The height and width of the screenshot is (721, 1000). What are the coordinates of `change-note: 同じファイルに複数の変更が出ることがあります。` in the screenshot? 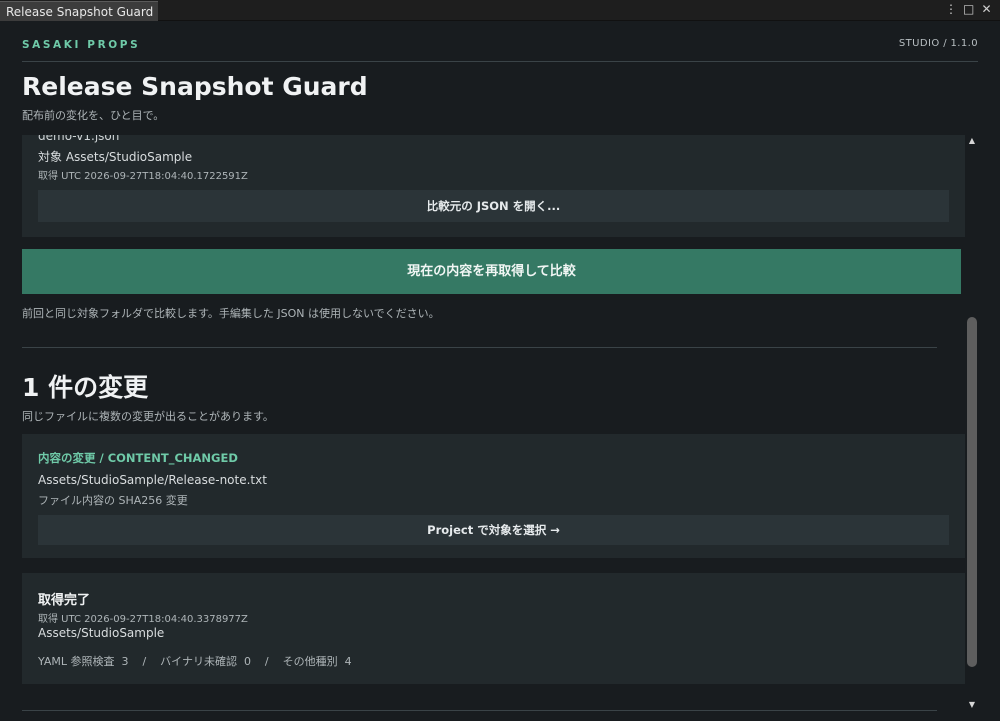 It's located at (148, 416).